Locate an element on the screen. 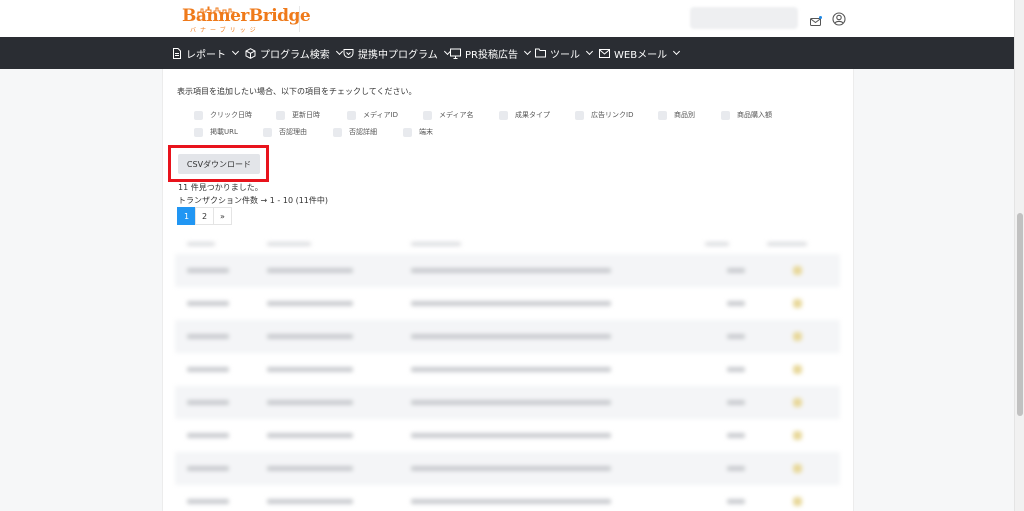 The height and width of the screenshot is (511, 1024). logo-subtext: バナーブリッジ is located at coordinates (225, 30).